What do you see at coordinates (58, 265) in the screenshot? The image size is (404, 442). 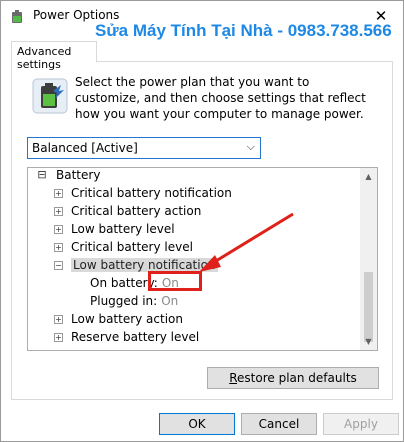 I see `collapse-icon: −` at bounding box center [58, 265].